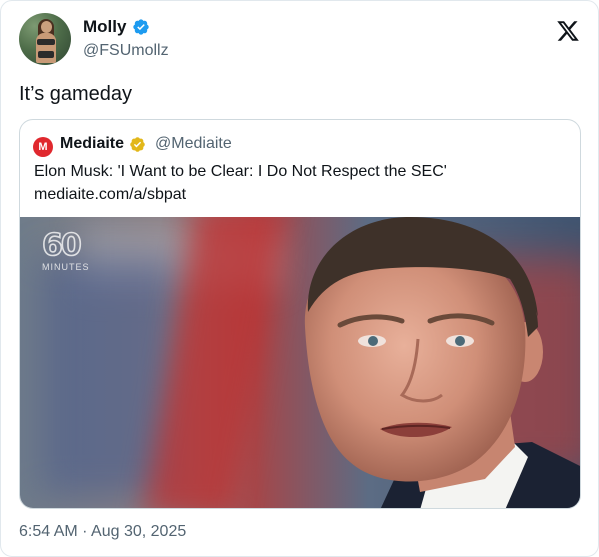 The height and width of the screenshot is (557, 599). I want to click on author-avatar, so click(45, 39).